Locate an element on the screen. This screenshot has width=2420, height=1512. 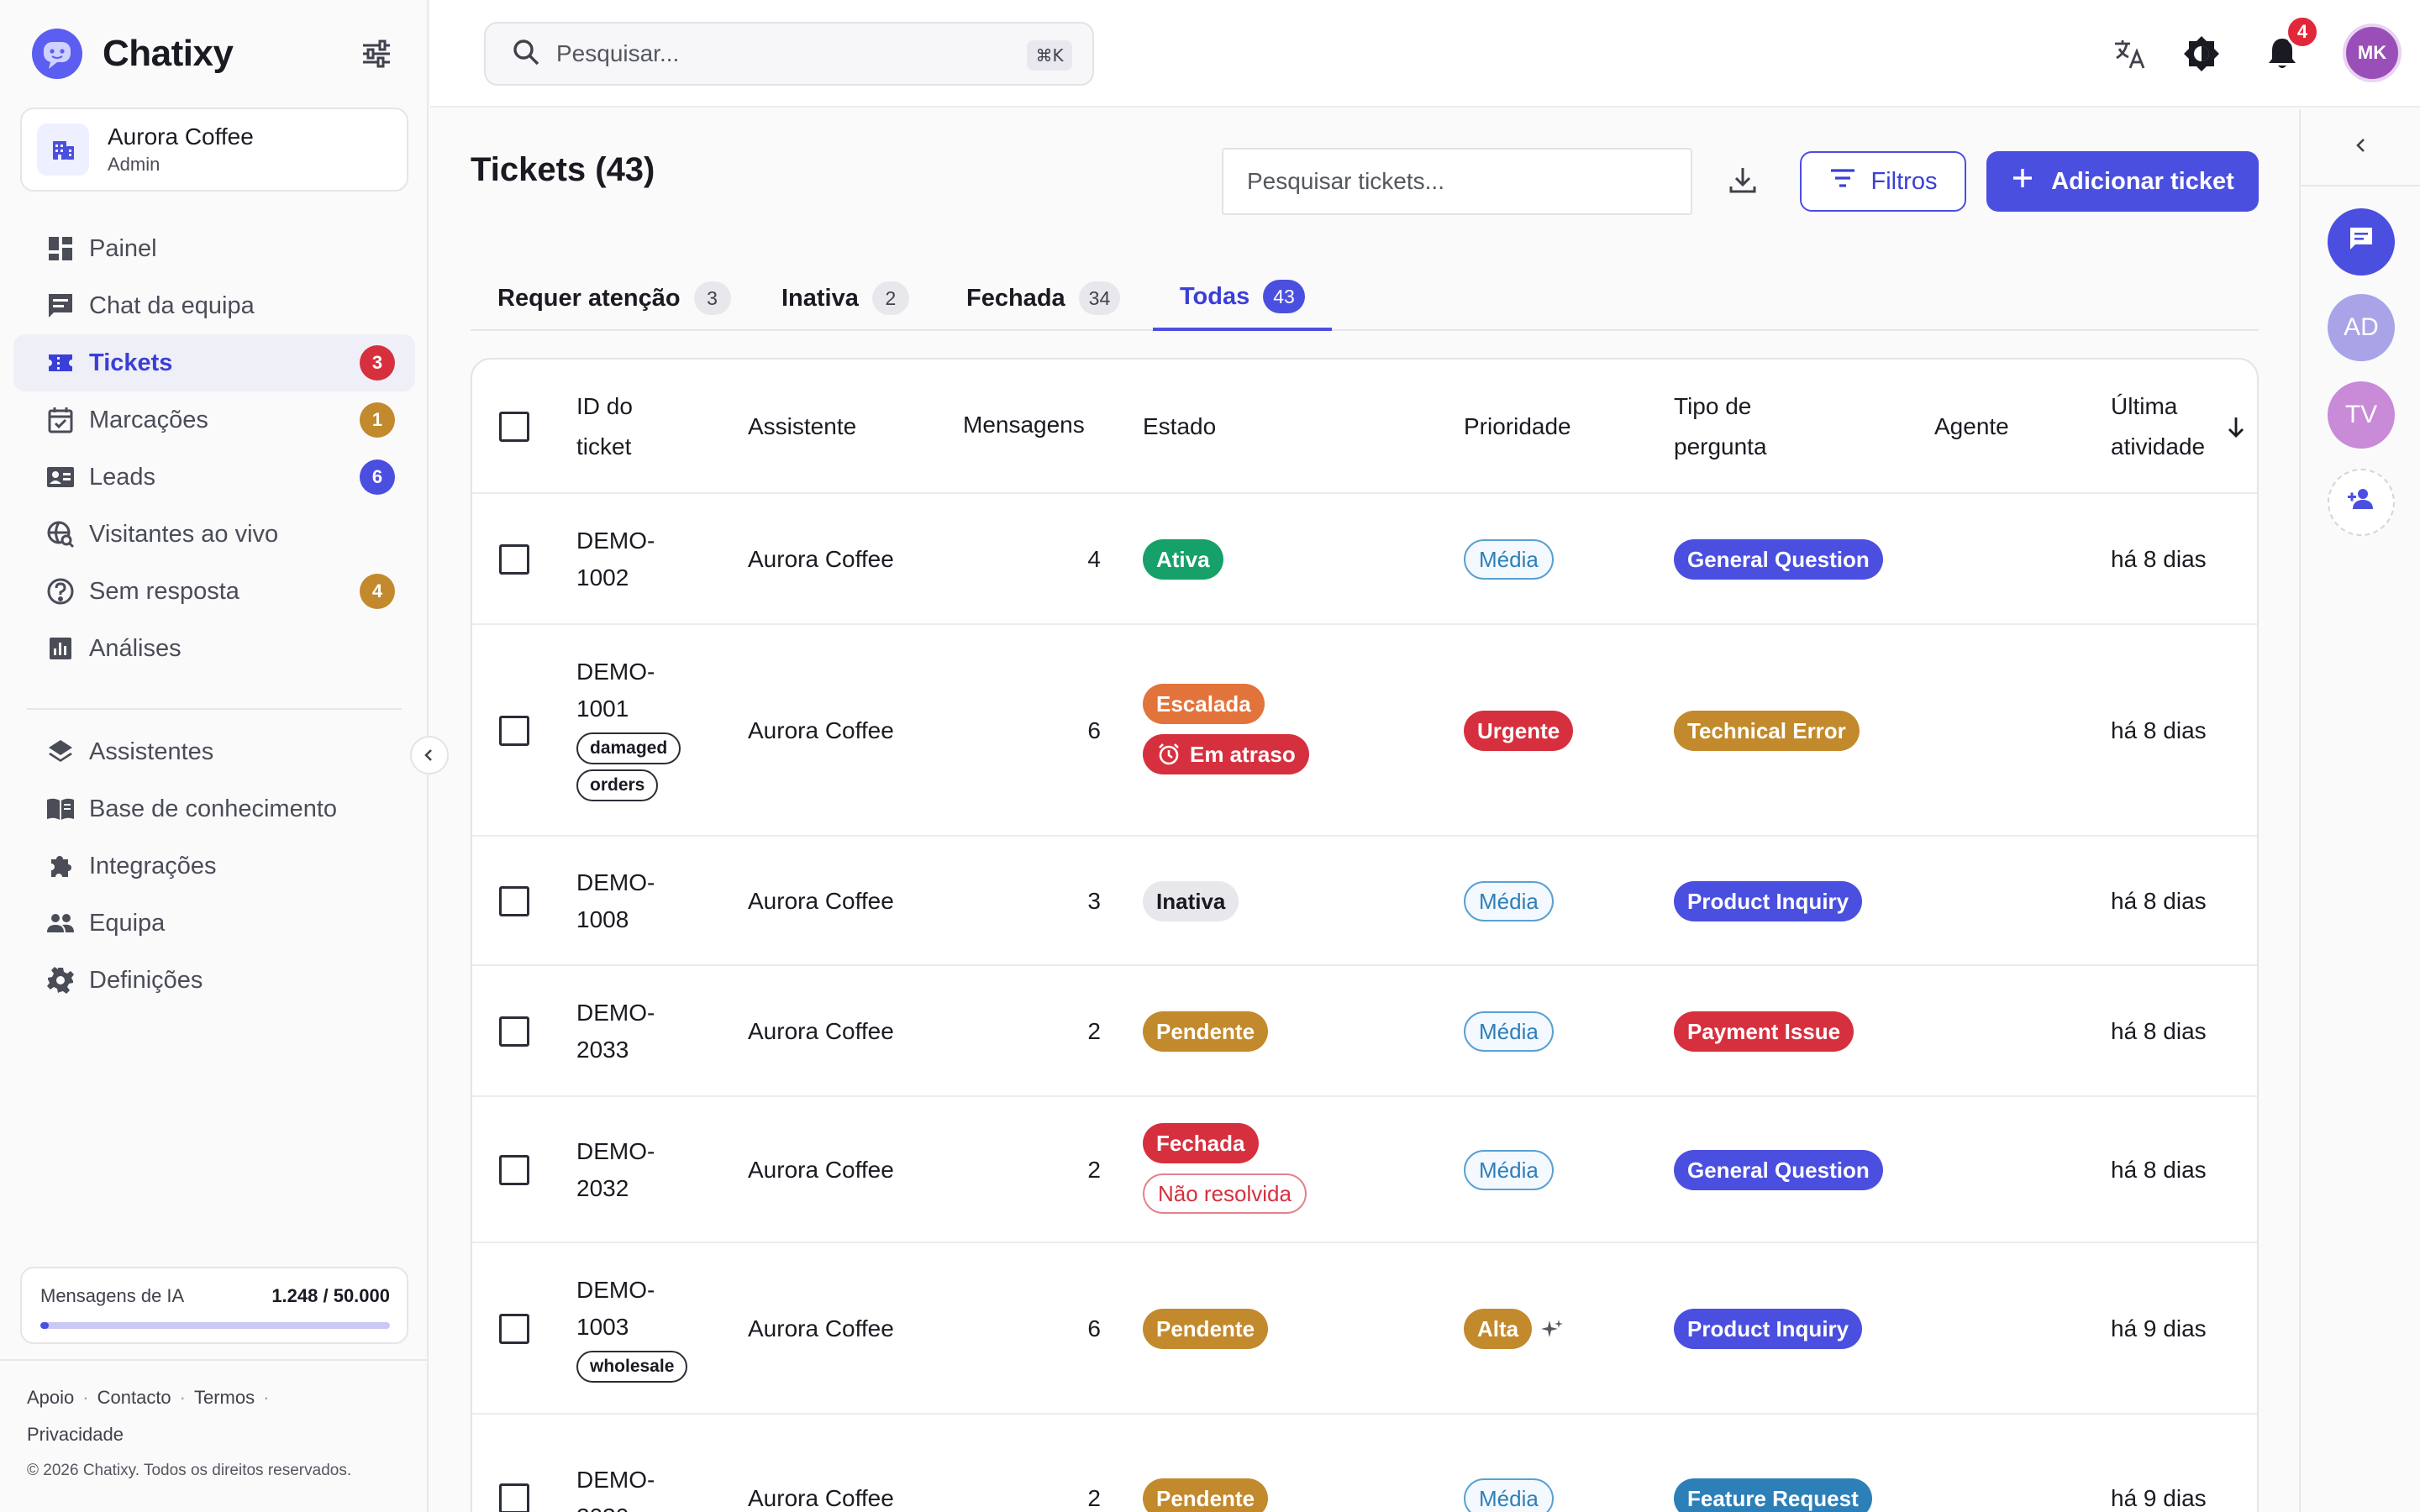
rail-add-member-button is located at coordinates (2361, 502).